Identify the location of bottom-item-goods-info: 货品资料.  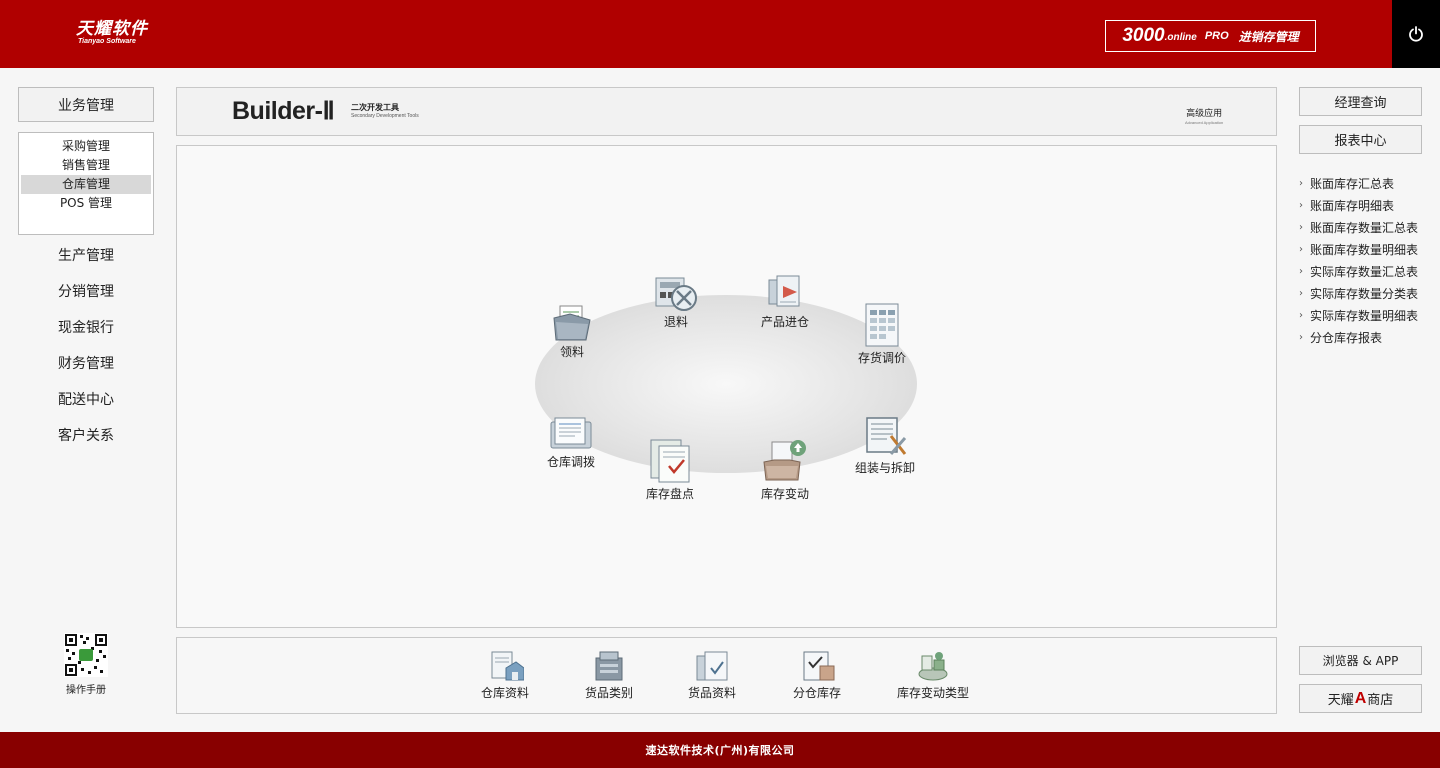
(712, 675).